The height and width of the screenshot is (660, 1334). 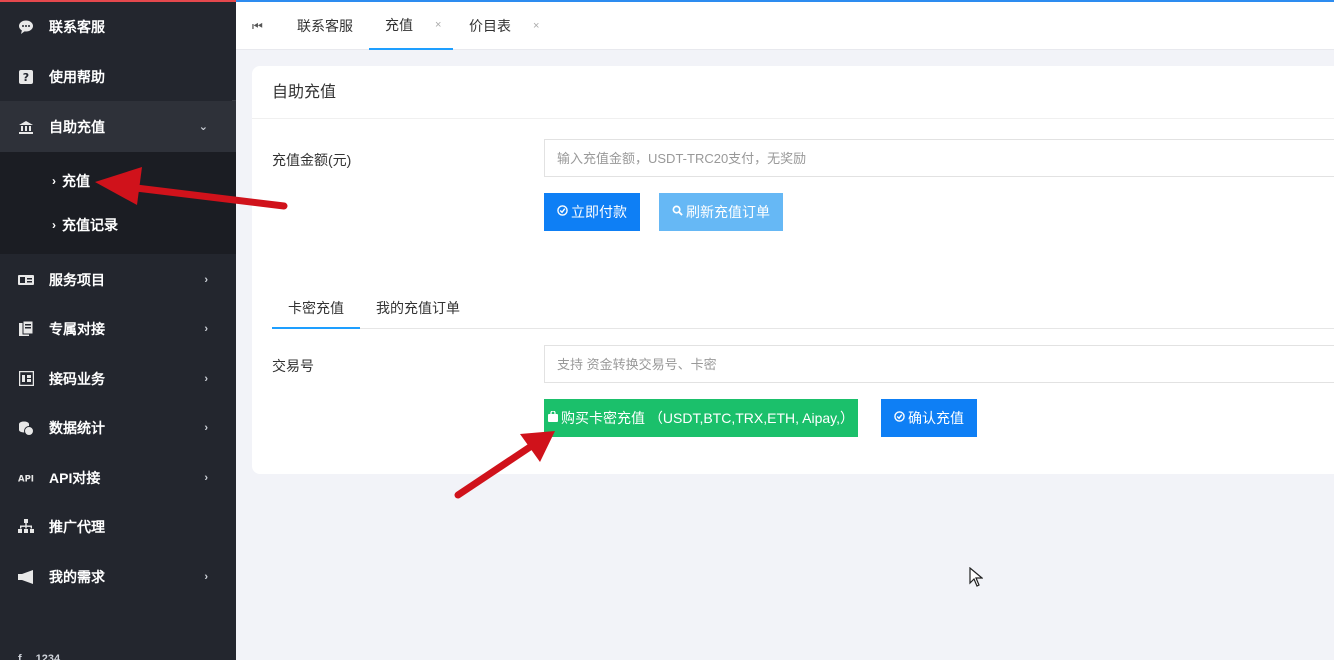 I want to click on sidebar-item-label: 自助充值, so click(x=77, y=126).